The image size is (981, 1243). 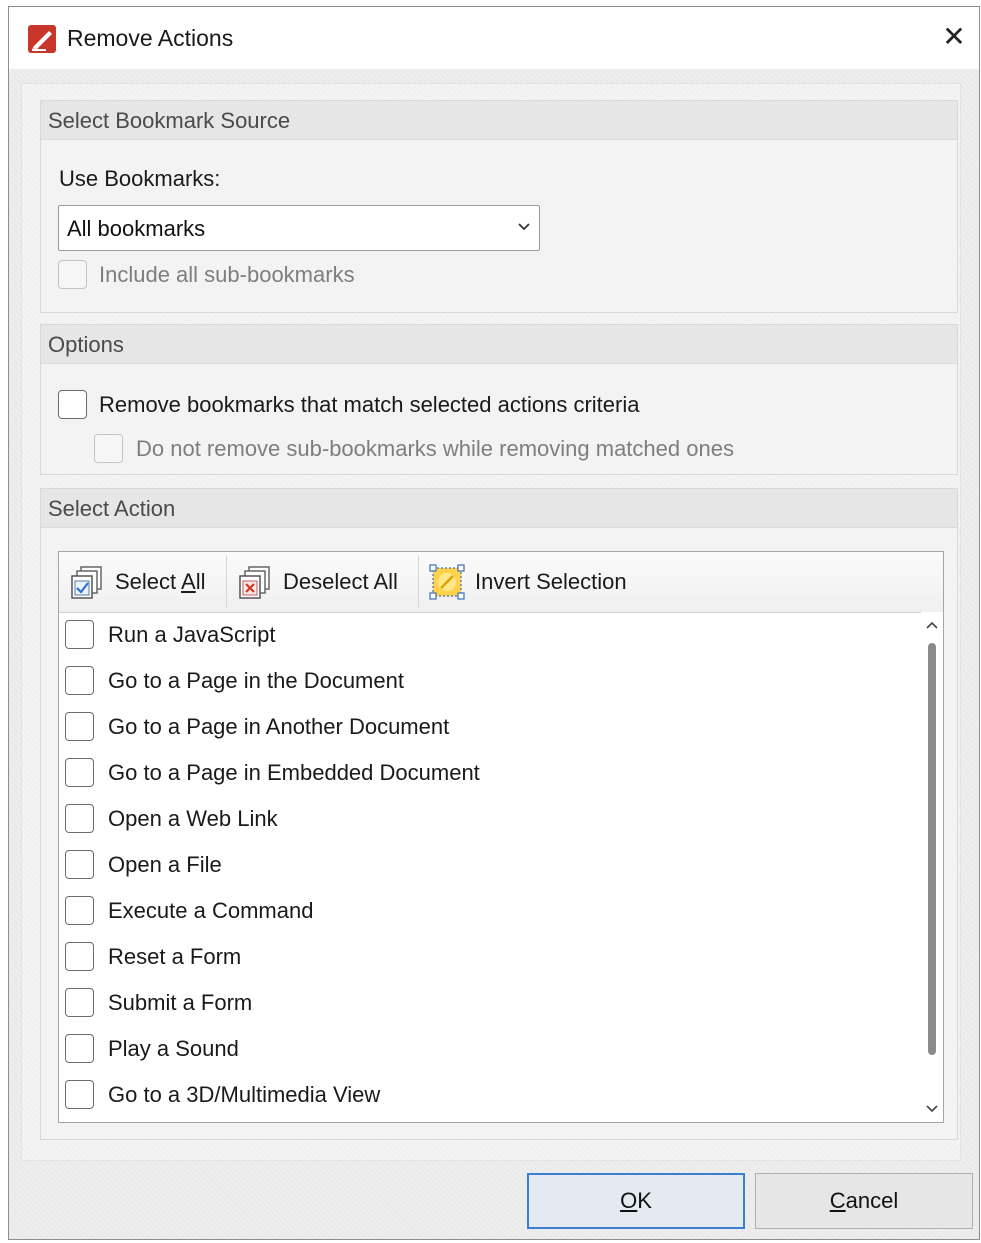 I want to click on deselect-all-label: Deselect All, so click(x=340, y=581).